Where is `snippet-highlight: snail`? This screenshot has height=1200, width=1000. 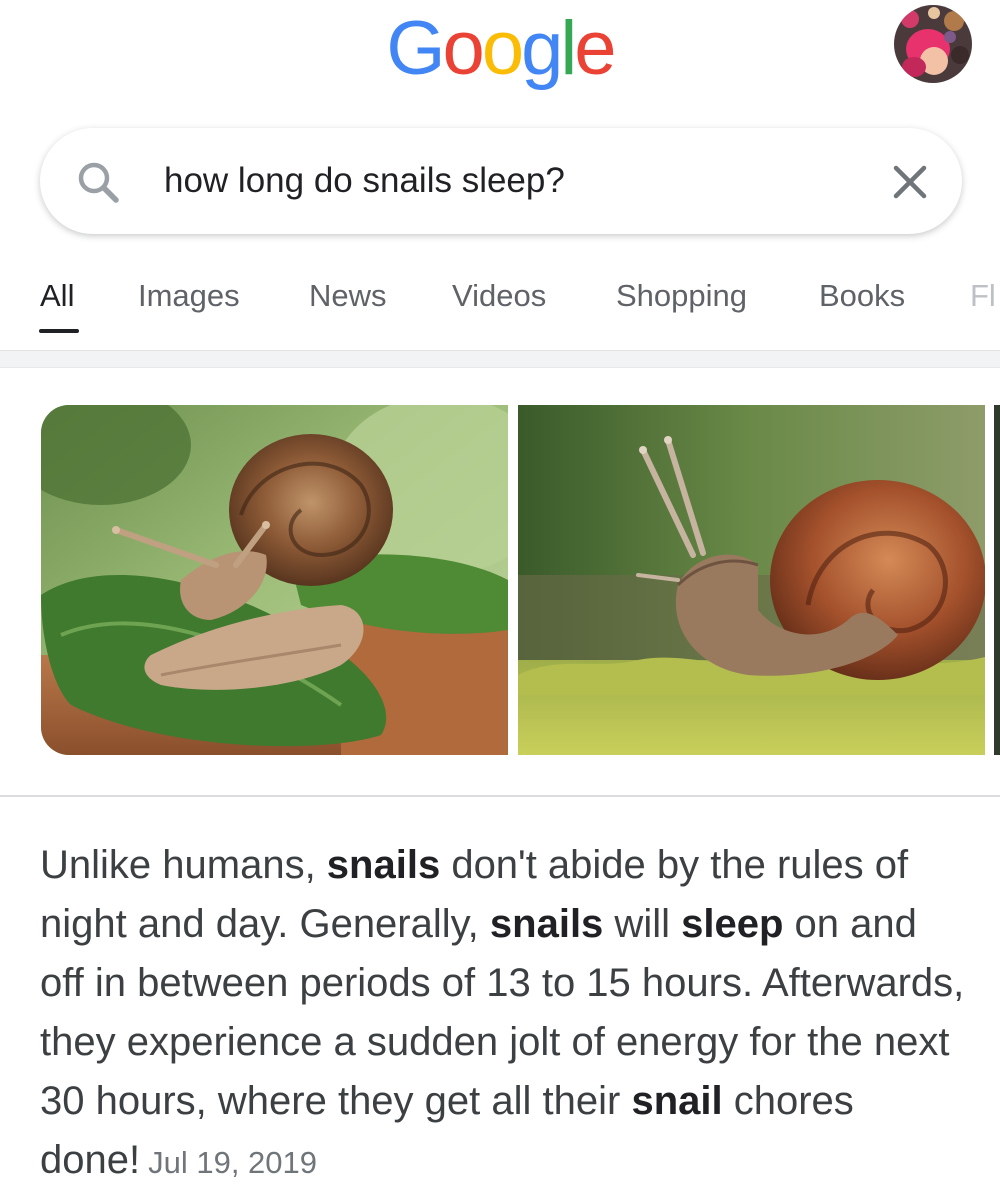 snippet-highlight: snail is located at coordinates (677, 1101).